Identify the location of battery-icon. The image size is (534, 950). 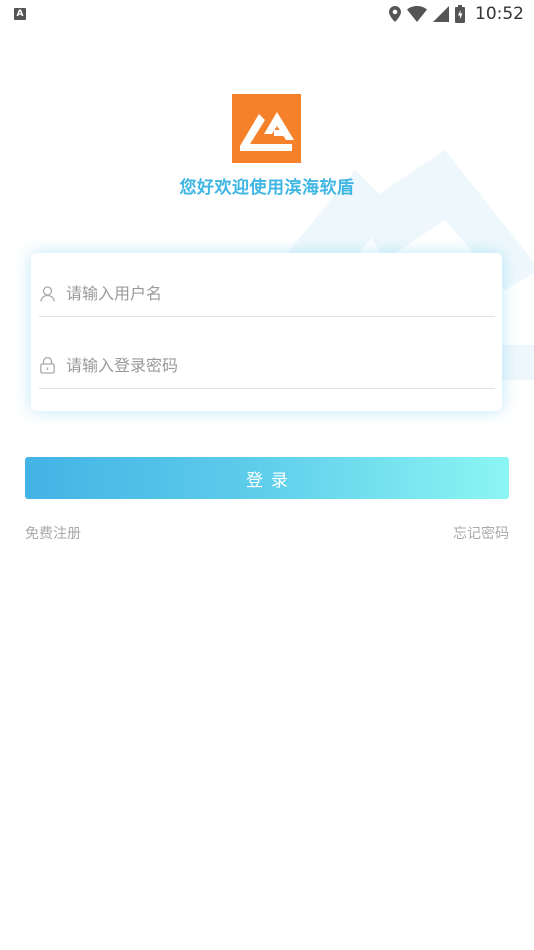
(460, 14).